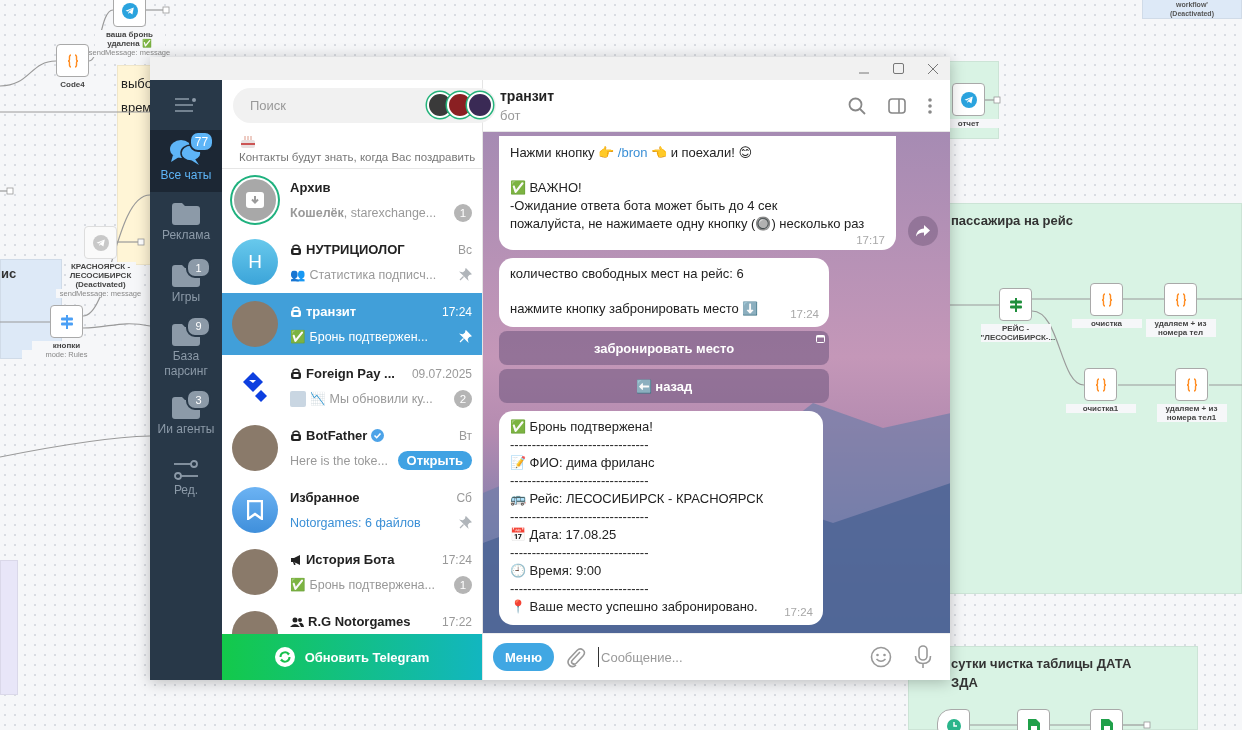 The width and height of the screenshot is (1242, 730). What do you see at coordinates (434, 460) in the screenshot?
I see `open-button: Открыть` at bounding box center [434, 460].